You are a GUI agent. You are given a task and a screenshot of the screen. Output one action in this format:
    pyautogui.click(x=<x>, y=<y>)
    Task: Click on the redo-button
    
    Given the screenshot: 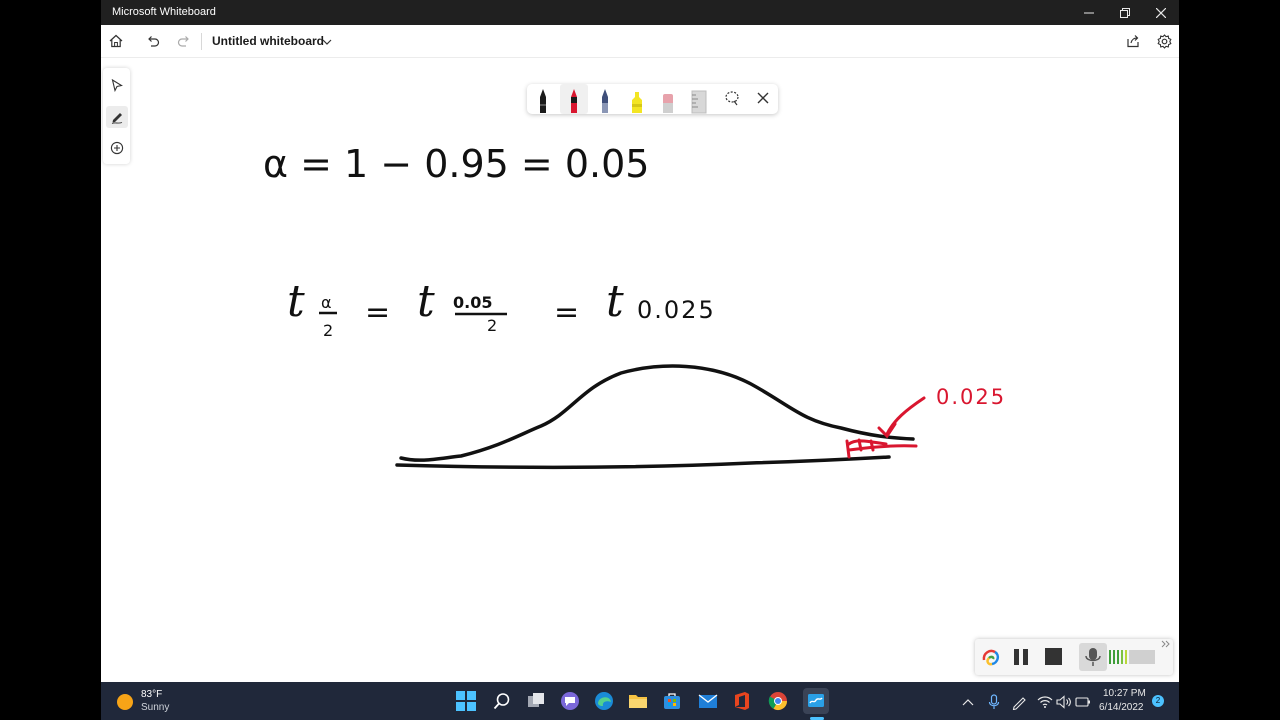 What is the action you would take?
    pyautogui.click(x=184, y=41)
    